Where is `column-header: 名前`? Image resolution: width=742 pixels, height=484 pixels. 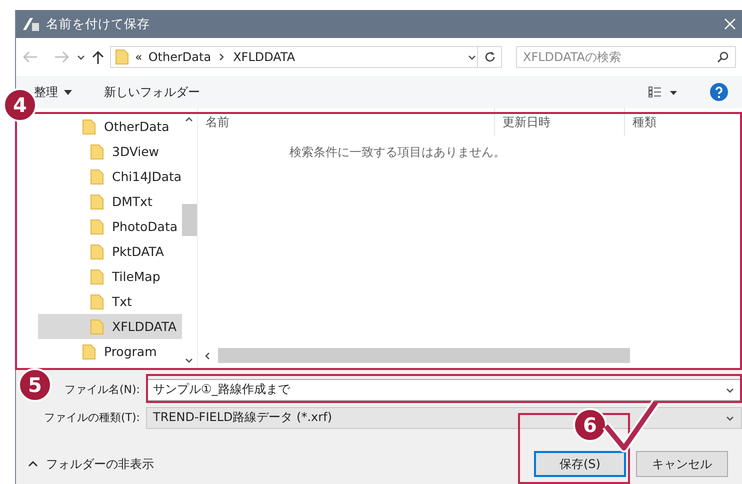
column-header: 名前 is located at coordinates (346, 122).